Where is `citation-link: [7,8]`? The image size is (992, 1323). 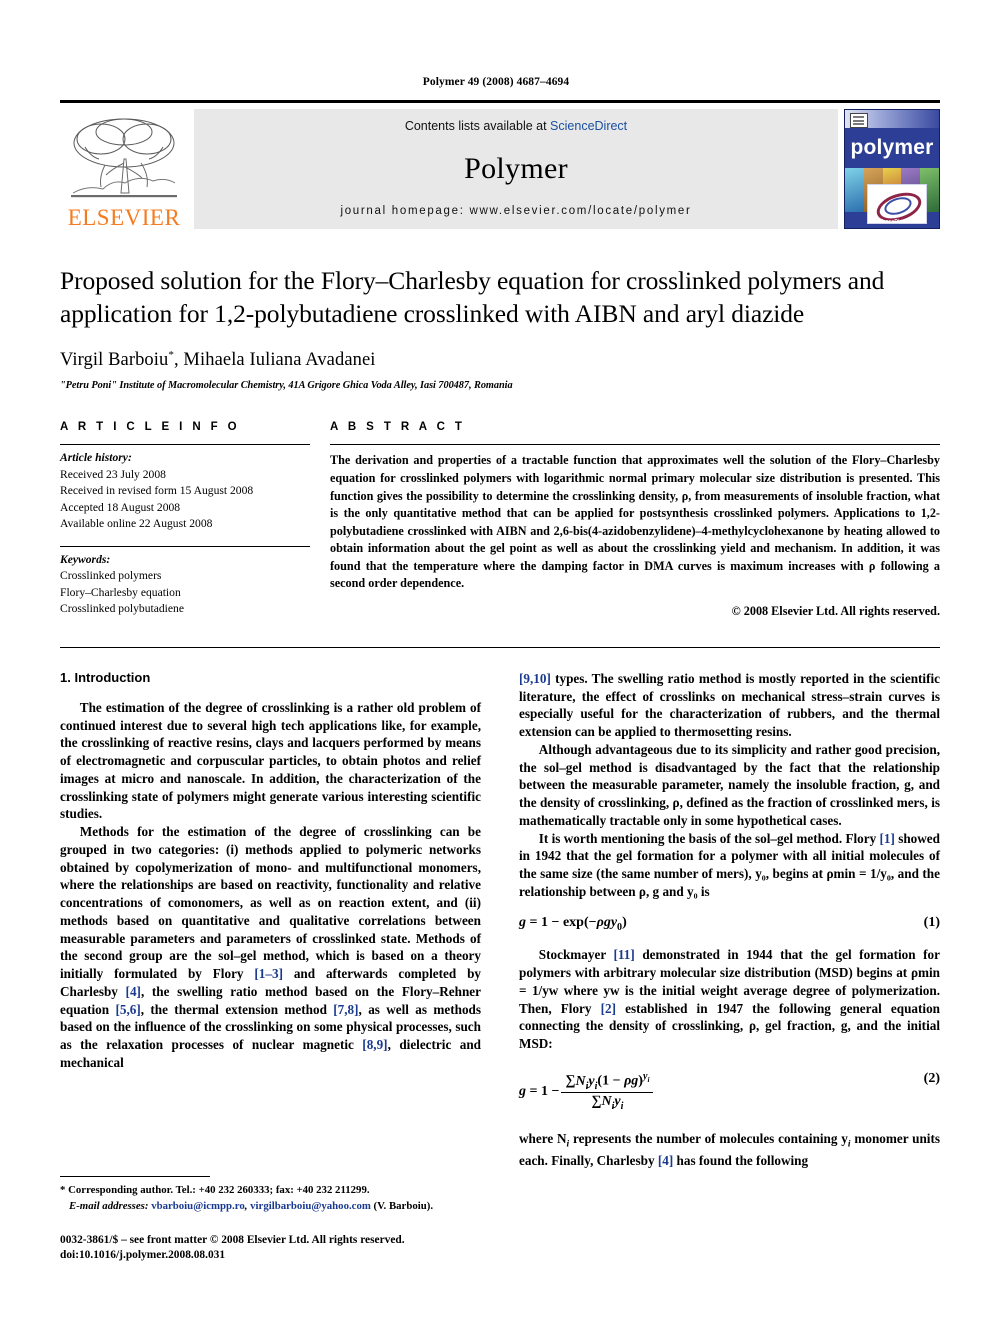 citation-link: [7,8] is located at coordinates (345, 1009).